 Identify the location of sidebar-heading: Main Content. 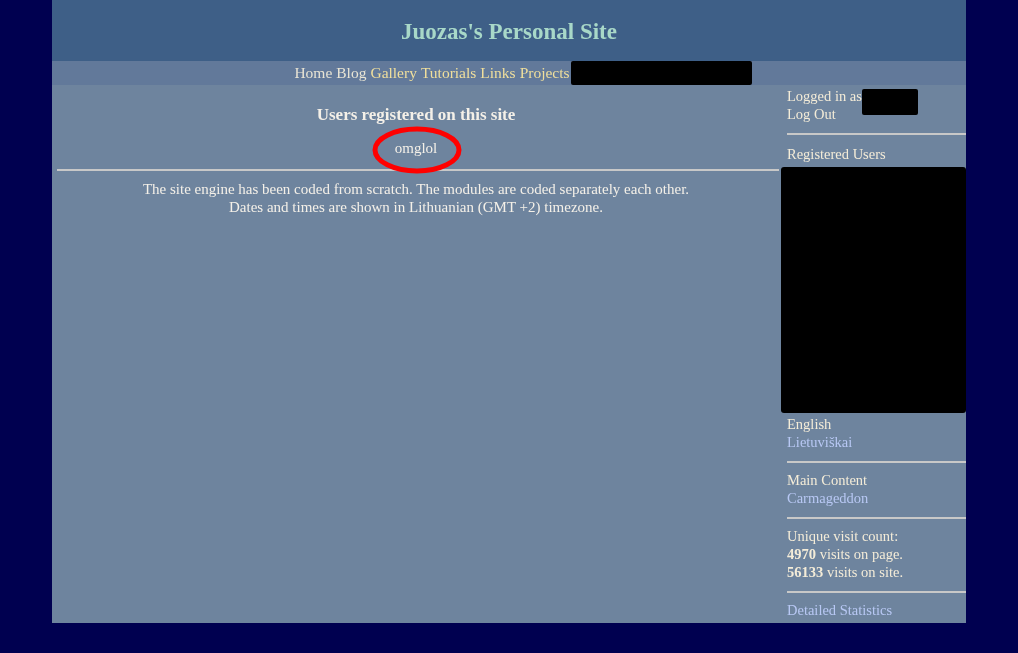
(828, 480).